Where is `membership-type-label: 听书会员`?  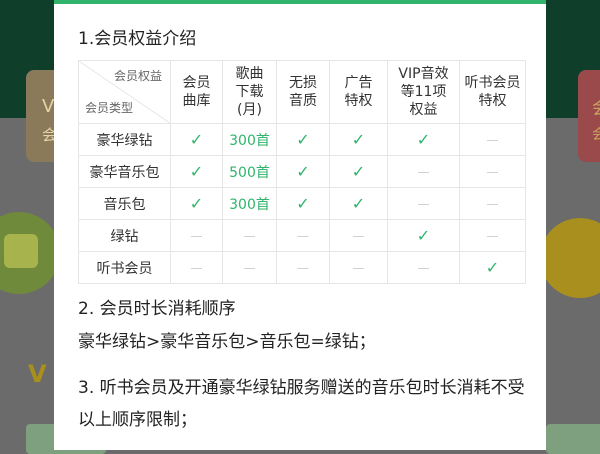
membership-type-label: 听书会员 is located at coordinates (124, 267).